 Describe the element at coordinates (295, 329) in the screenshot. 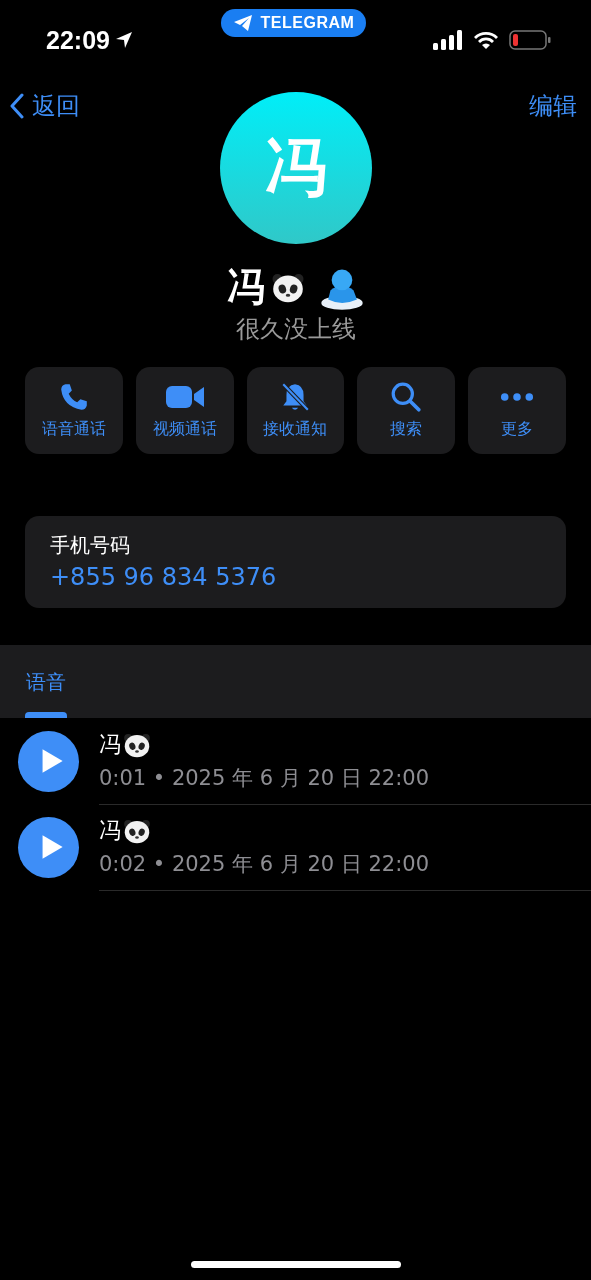

I see `last-seen-status: 很久没上线` at that location.